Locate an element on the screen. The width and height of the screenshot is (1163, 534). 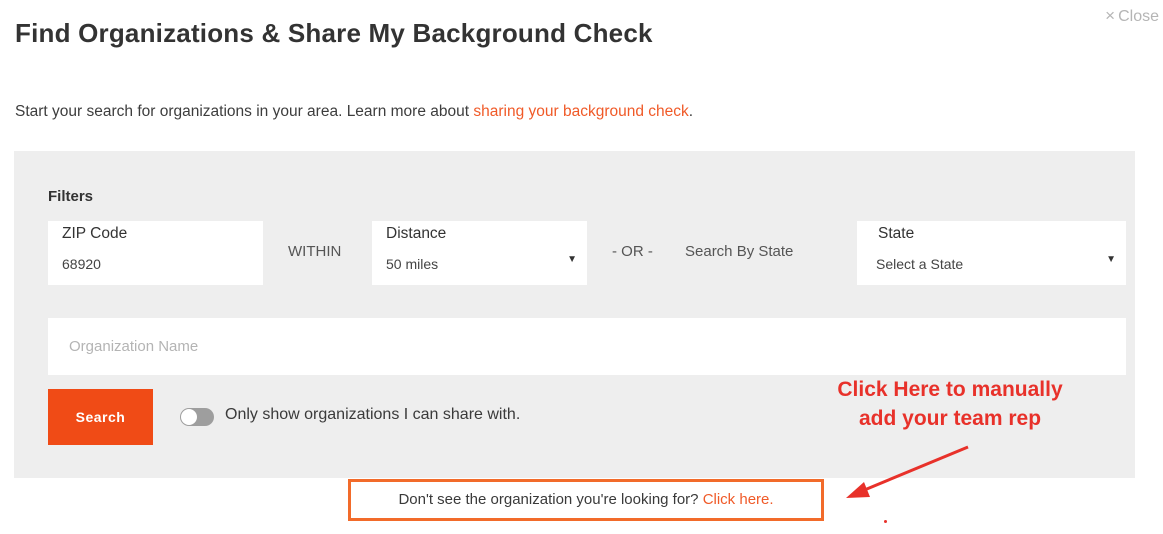
close-button: × Close is located at coordinates (1132, 16).